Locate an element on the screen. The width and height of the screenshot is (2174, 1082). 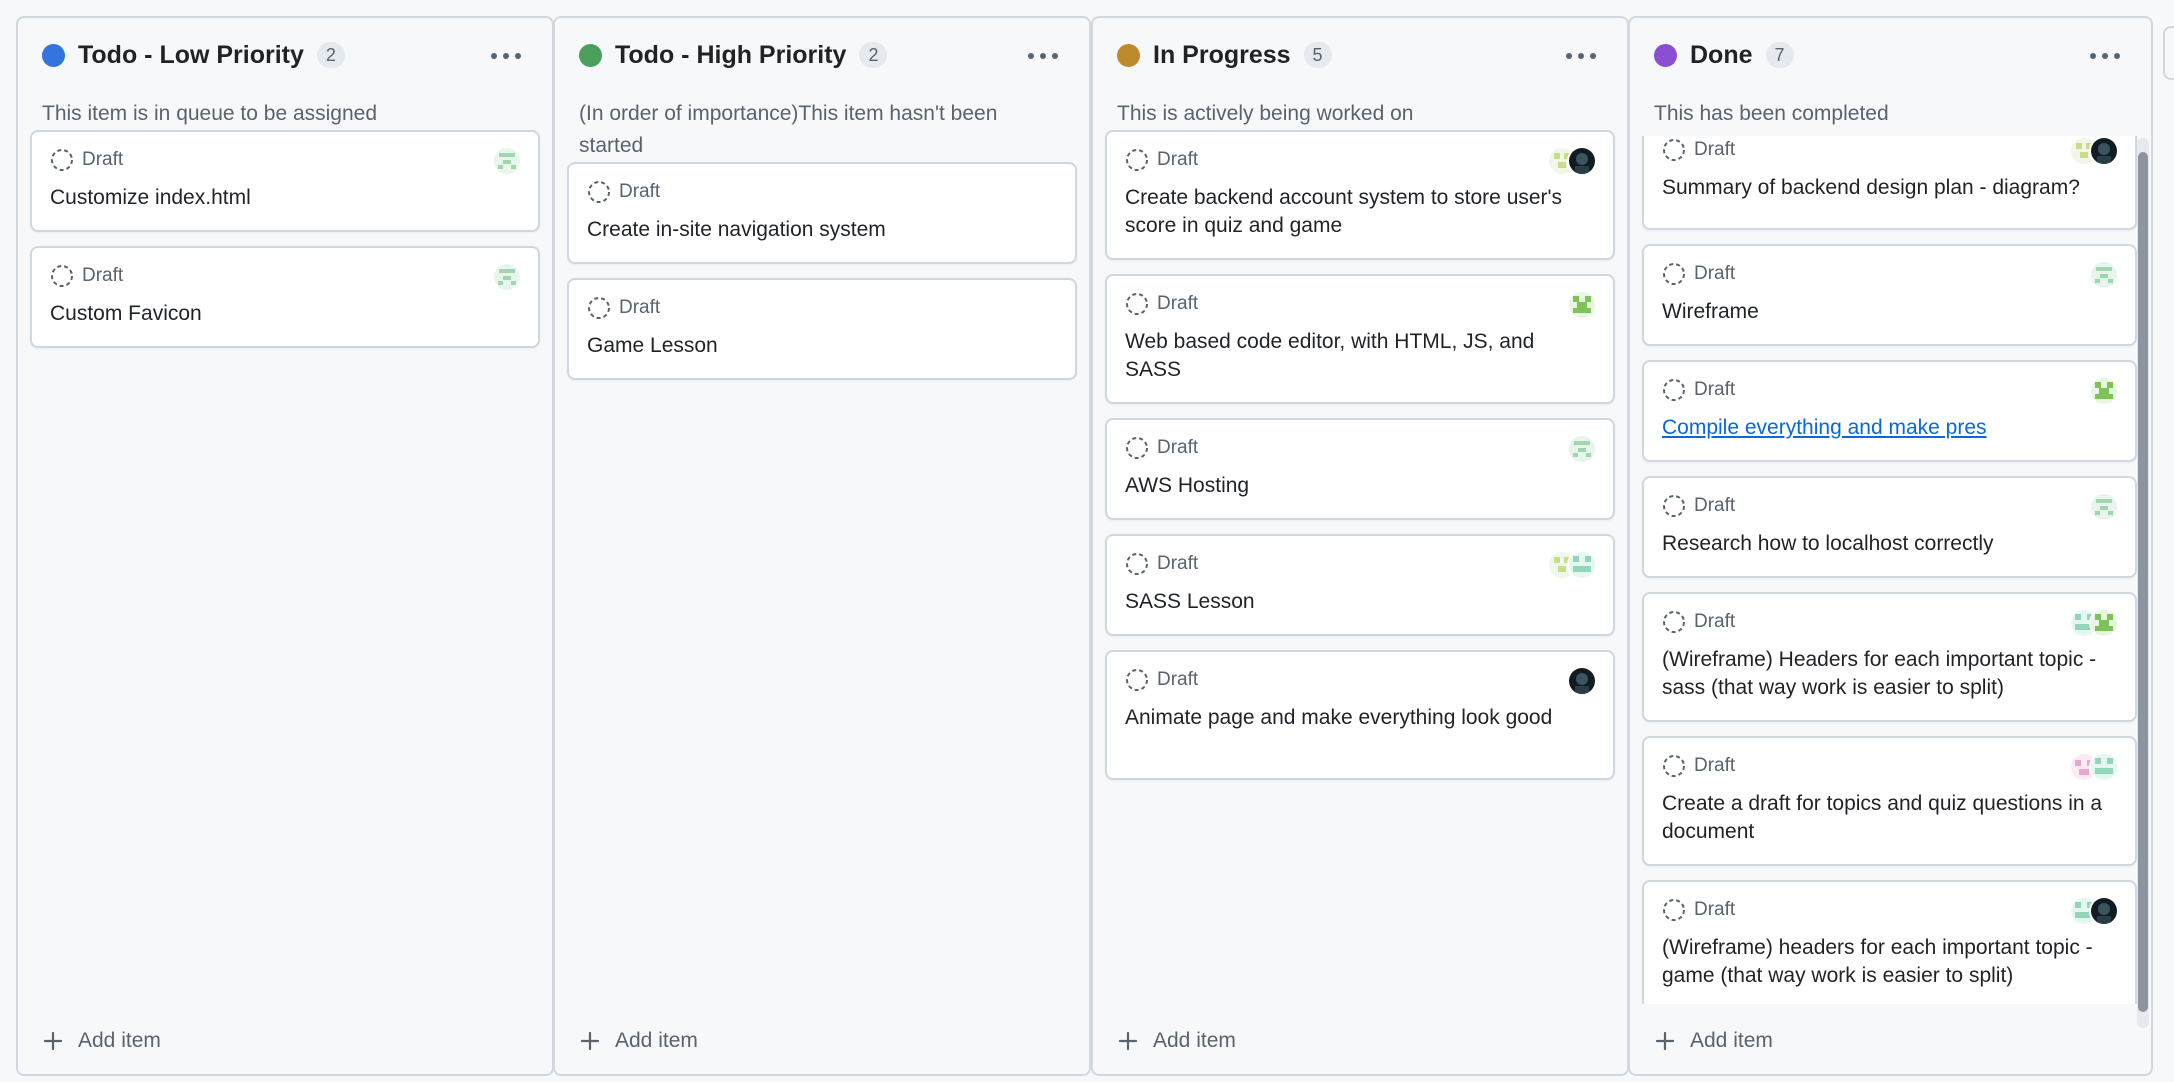
kebab-horizontal-icon is located at coordinates (2105, 56).